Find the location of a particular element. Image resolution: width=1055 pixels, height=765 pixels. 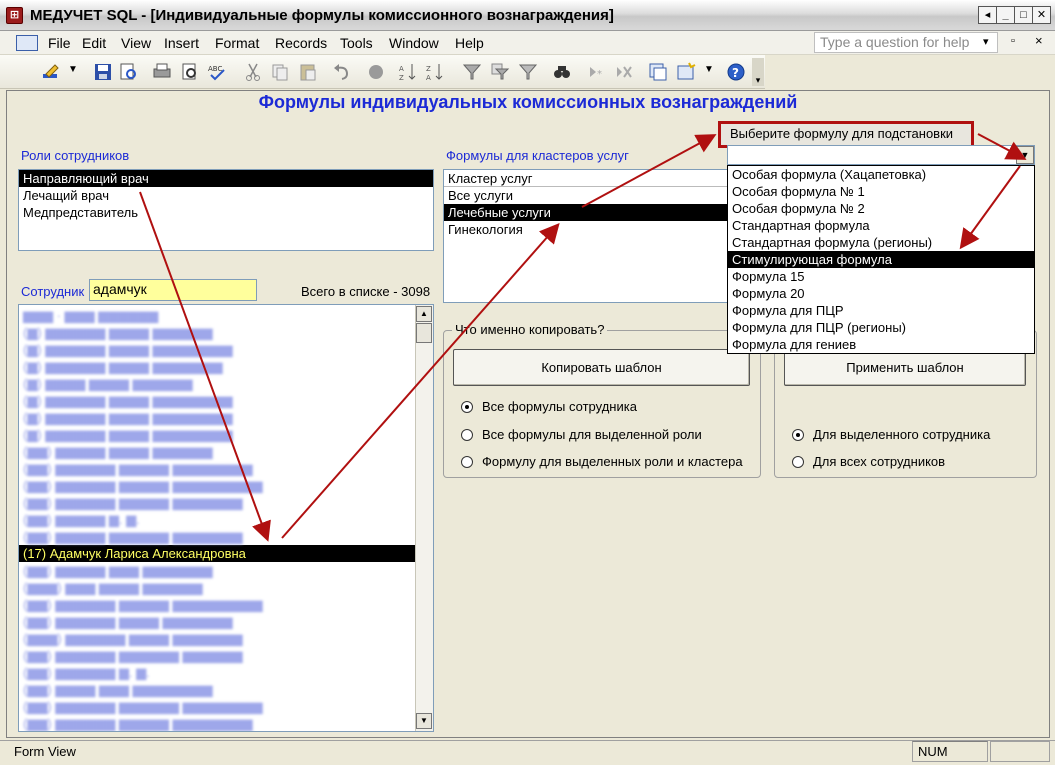

list-item: Медпредставитель is located at coordinates (226, 212).